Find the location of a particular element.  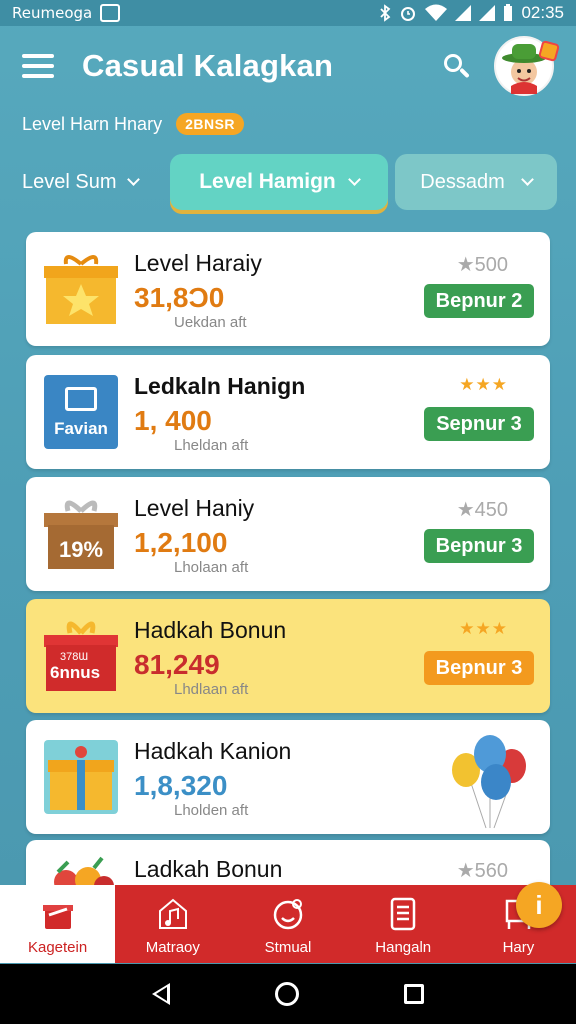

nav-item-matraoy: Matraoy is located at coordinates (172, 924).